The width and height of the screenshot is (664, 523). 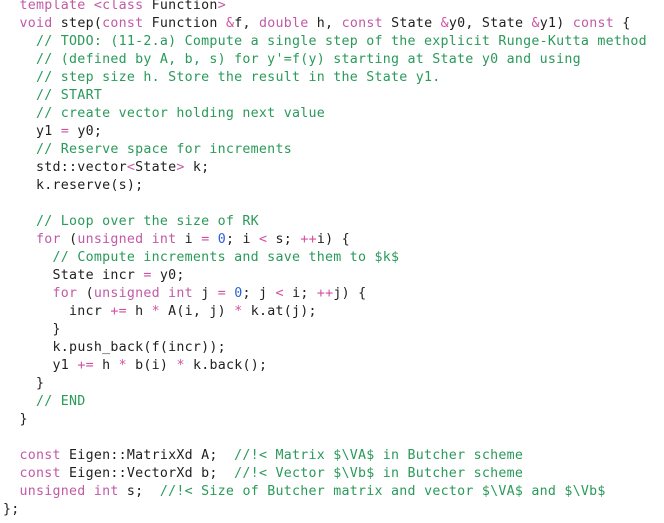 I want to click on code-token-code-text: k.reserve(s);, so click(x=90, y=185).